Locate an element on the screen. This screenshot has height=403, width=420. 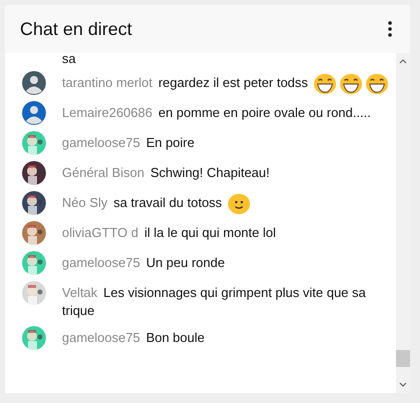
chat-message: Général Bison Schwing! Chapiteau! is located at coordinates (166, 172).